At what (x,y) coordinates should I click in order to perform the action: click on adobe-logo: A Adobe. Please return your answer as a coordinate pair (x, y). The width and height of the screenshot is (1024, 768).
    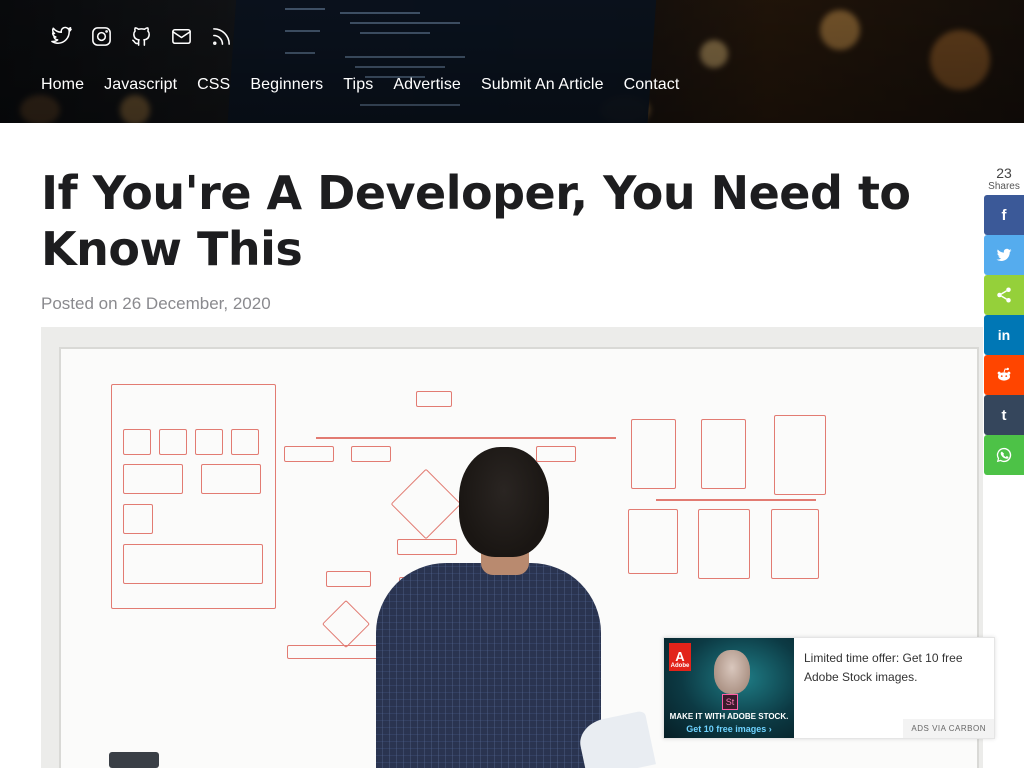
    Looking at the image, I should click on (680, 657).